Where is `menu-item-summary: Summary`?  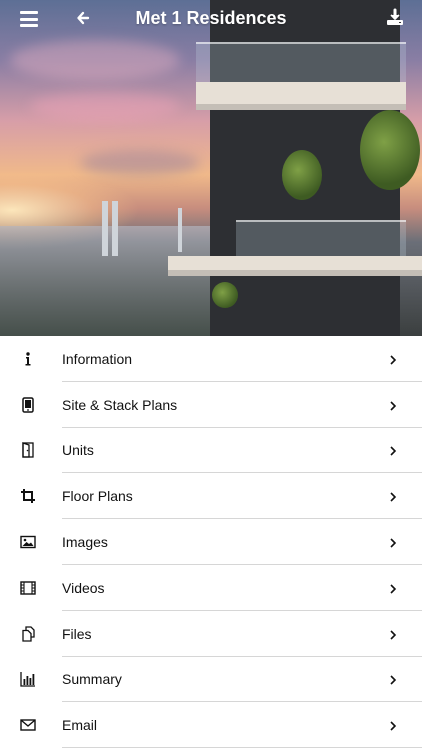
menu-item-summary: Summary is located at coordinates (211, 680).